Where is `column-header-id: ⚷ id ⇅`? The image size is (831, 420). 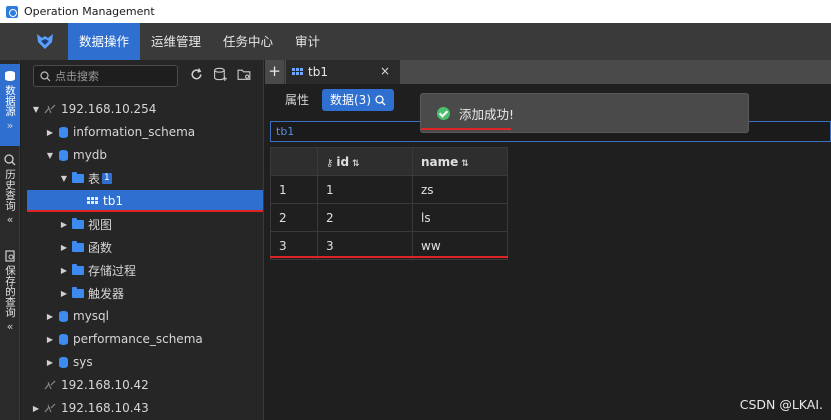
column-header-id: ⚷ id ⇅ is located at coordinates (365, 161).